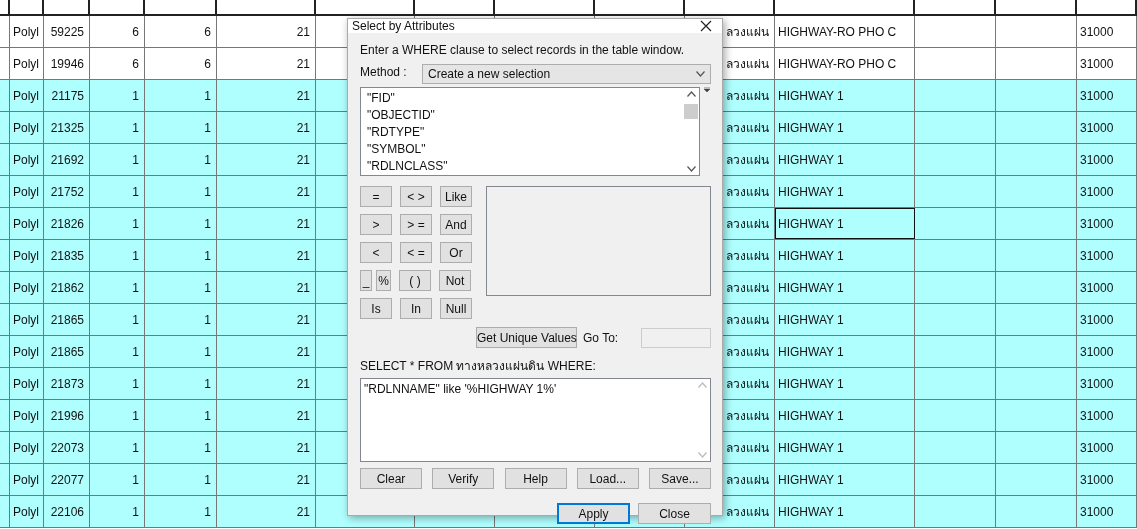  I want to click on table-cell: 21996, so click(67, 415).